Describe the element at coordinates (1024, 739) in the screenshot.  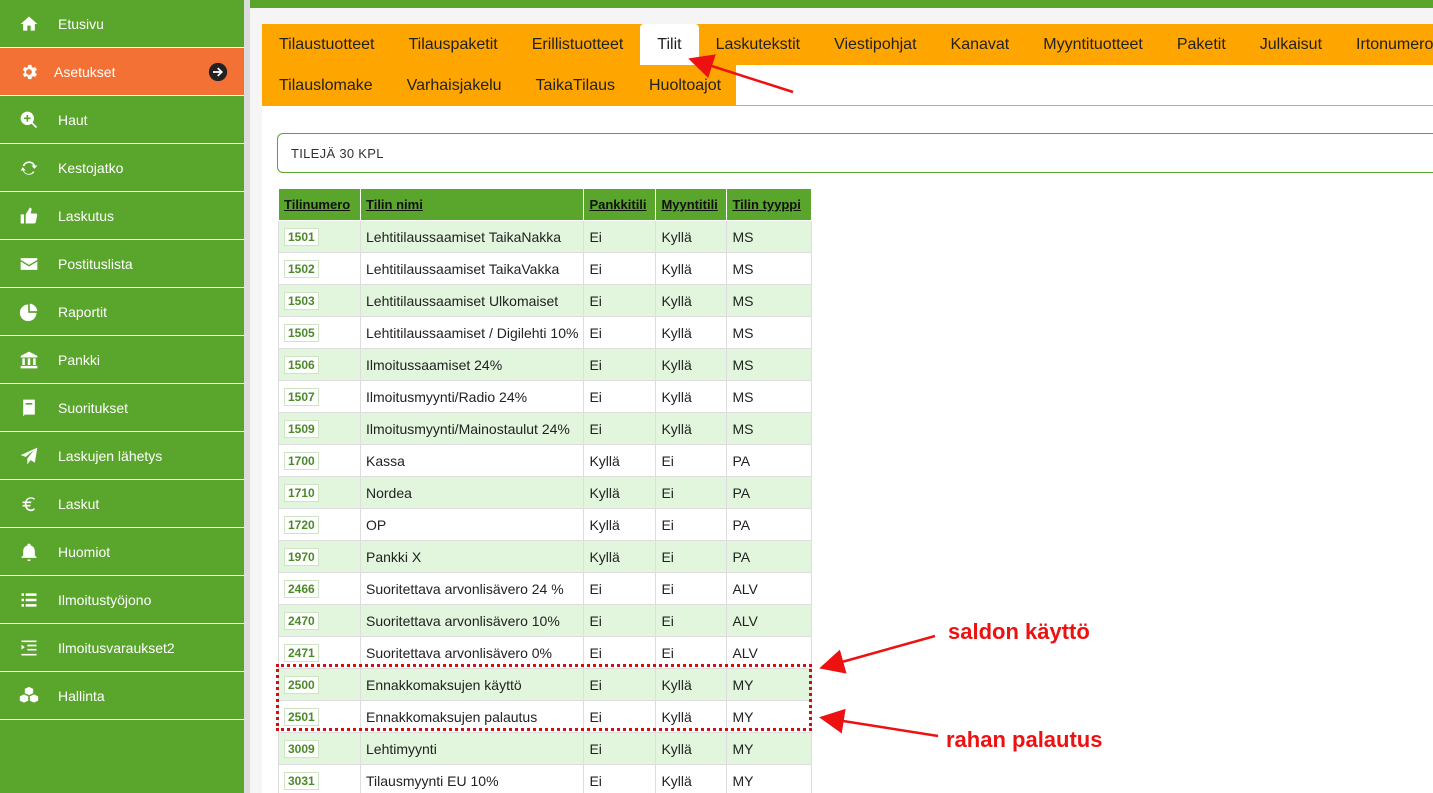
I see `annotation-rahan-palautus: rahan palautus` at that location.